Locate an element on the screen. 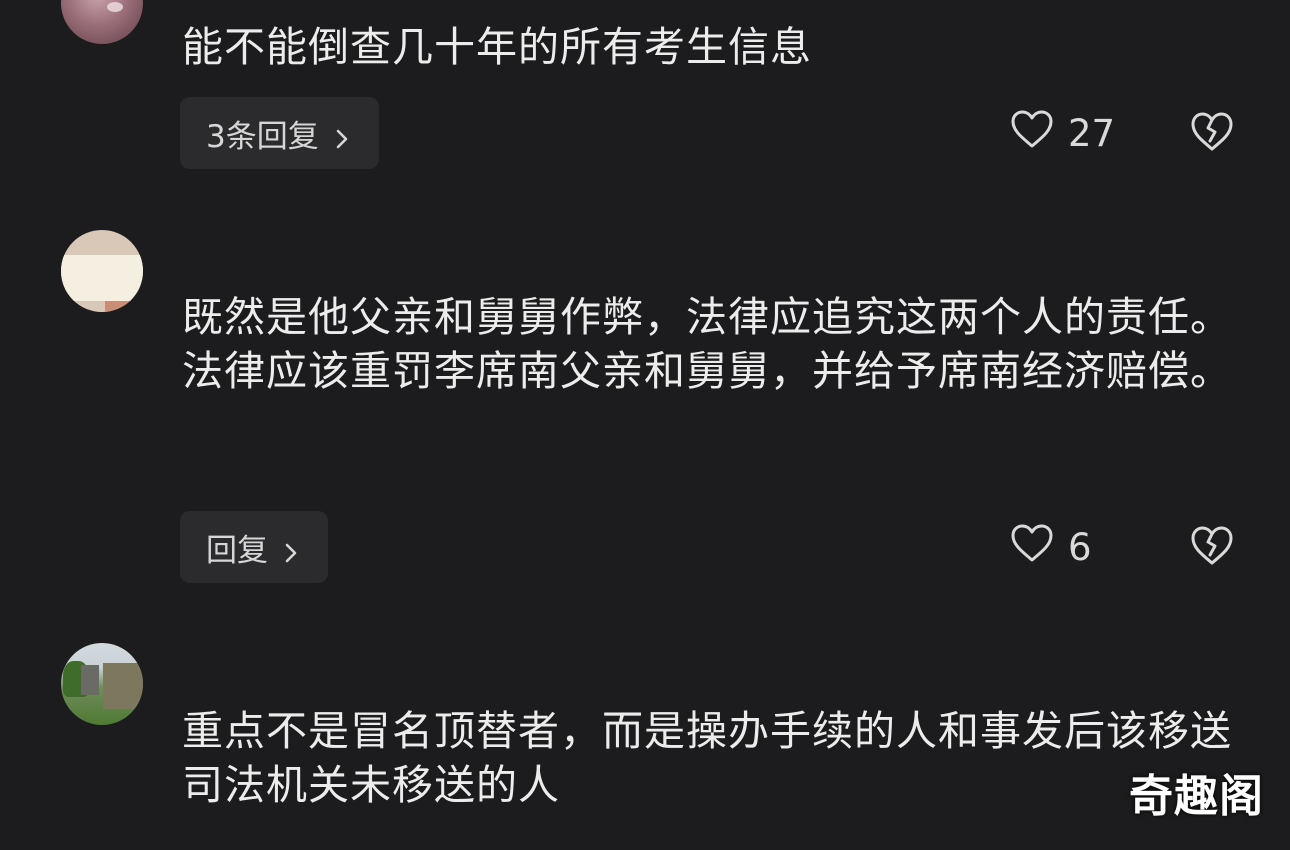 This screenshot has width=1290, height=850. like-count: 6 is located at coordinates (1080, 547).